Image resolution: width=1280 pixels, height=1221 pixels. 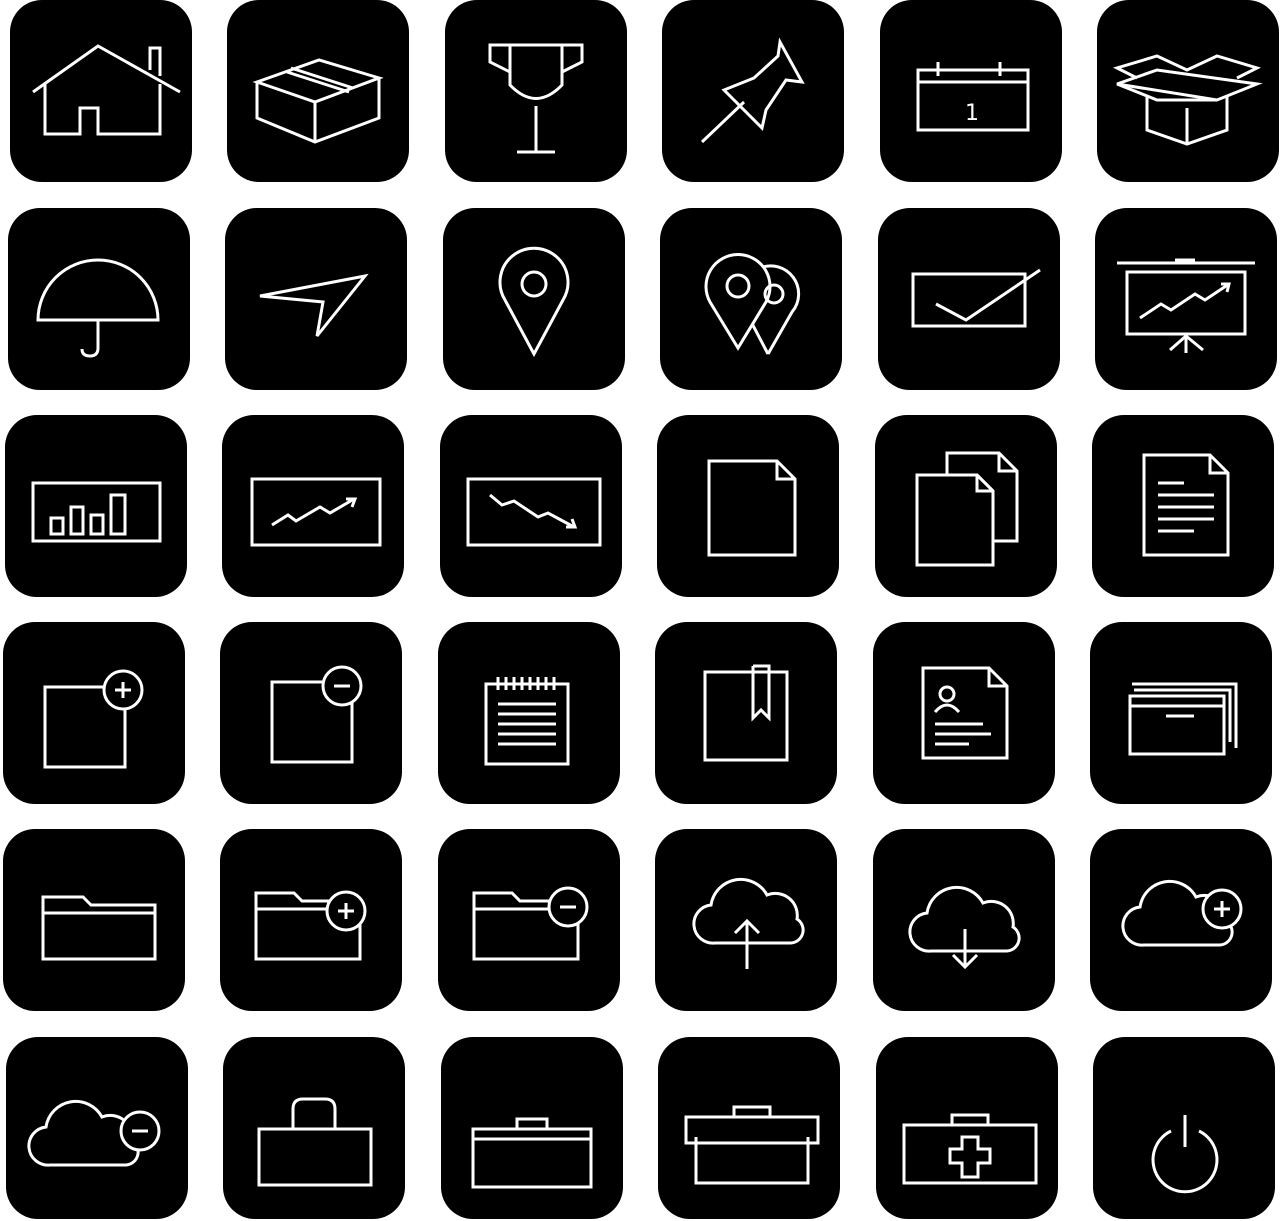 I want to click on blank-document-icon, so click(x=752, y=508).